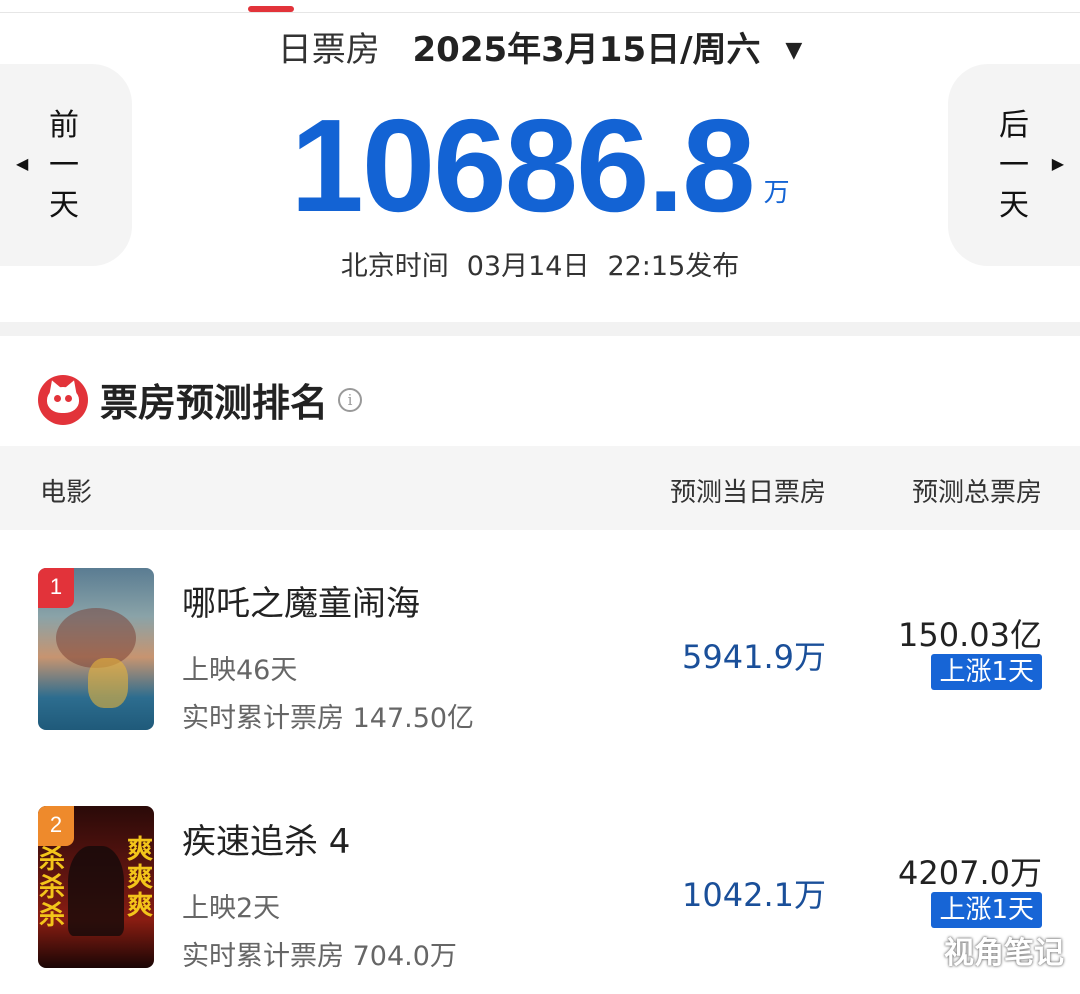 This screenshot has width=1080, height=994. I want to click on column-header-predicted-day: 预测当日票房, so click(748, 490).